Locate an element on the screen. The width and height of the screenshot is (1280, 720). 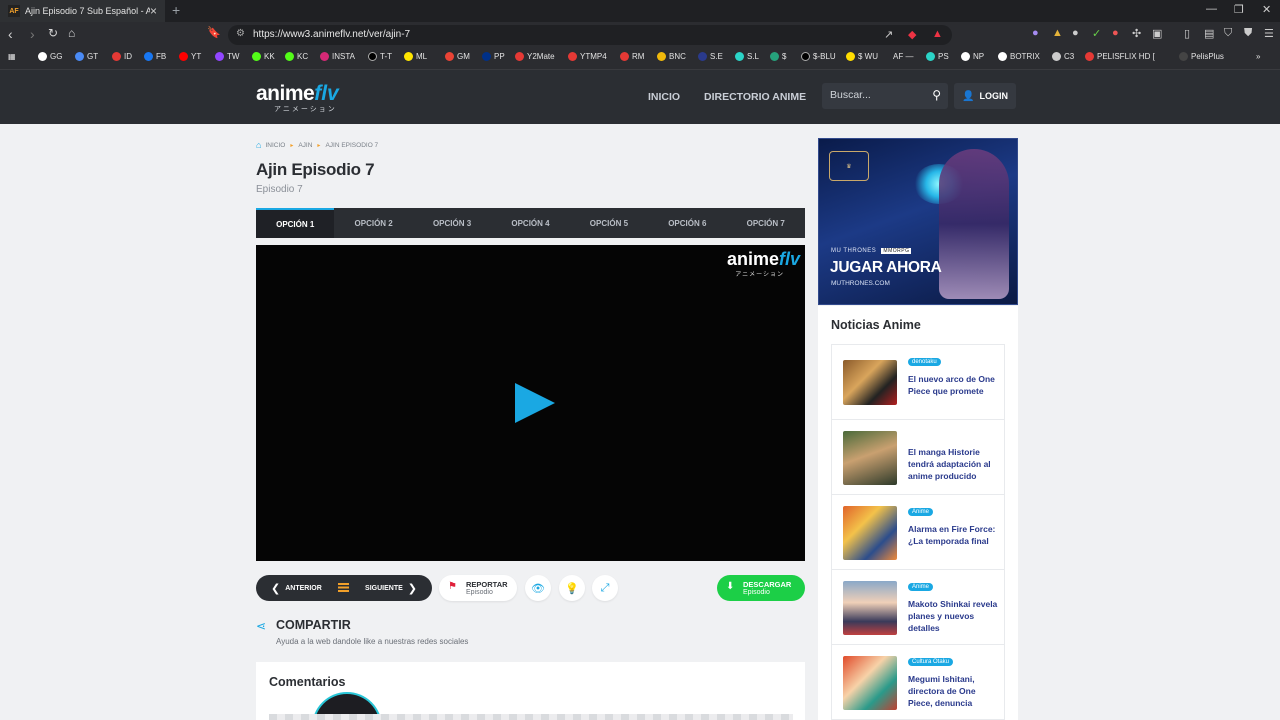
bookmark-item: BOTRIX is located at coordinates (1019, 56).